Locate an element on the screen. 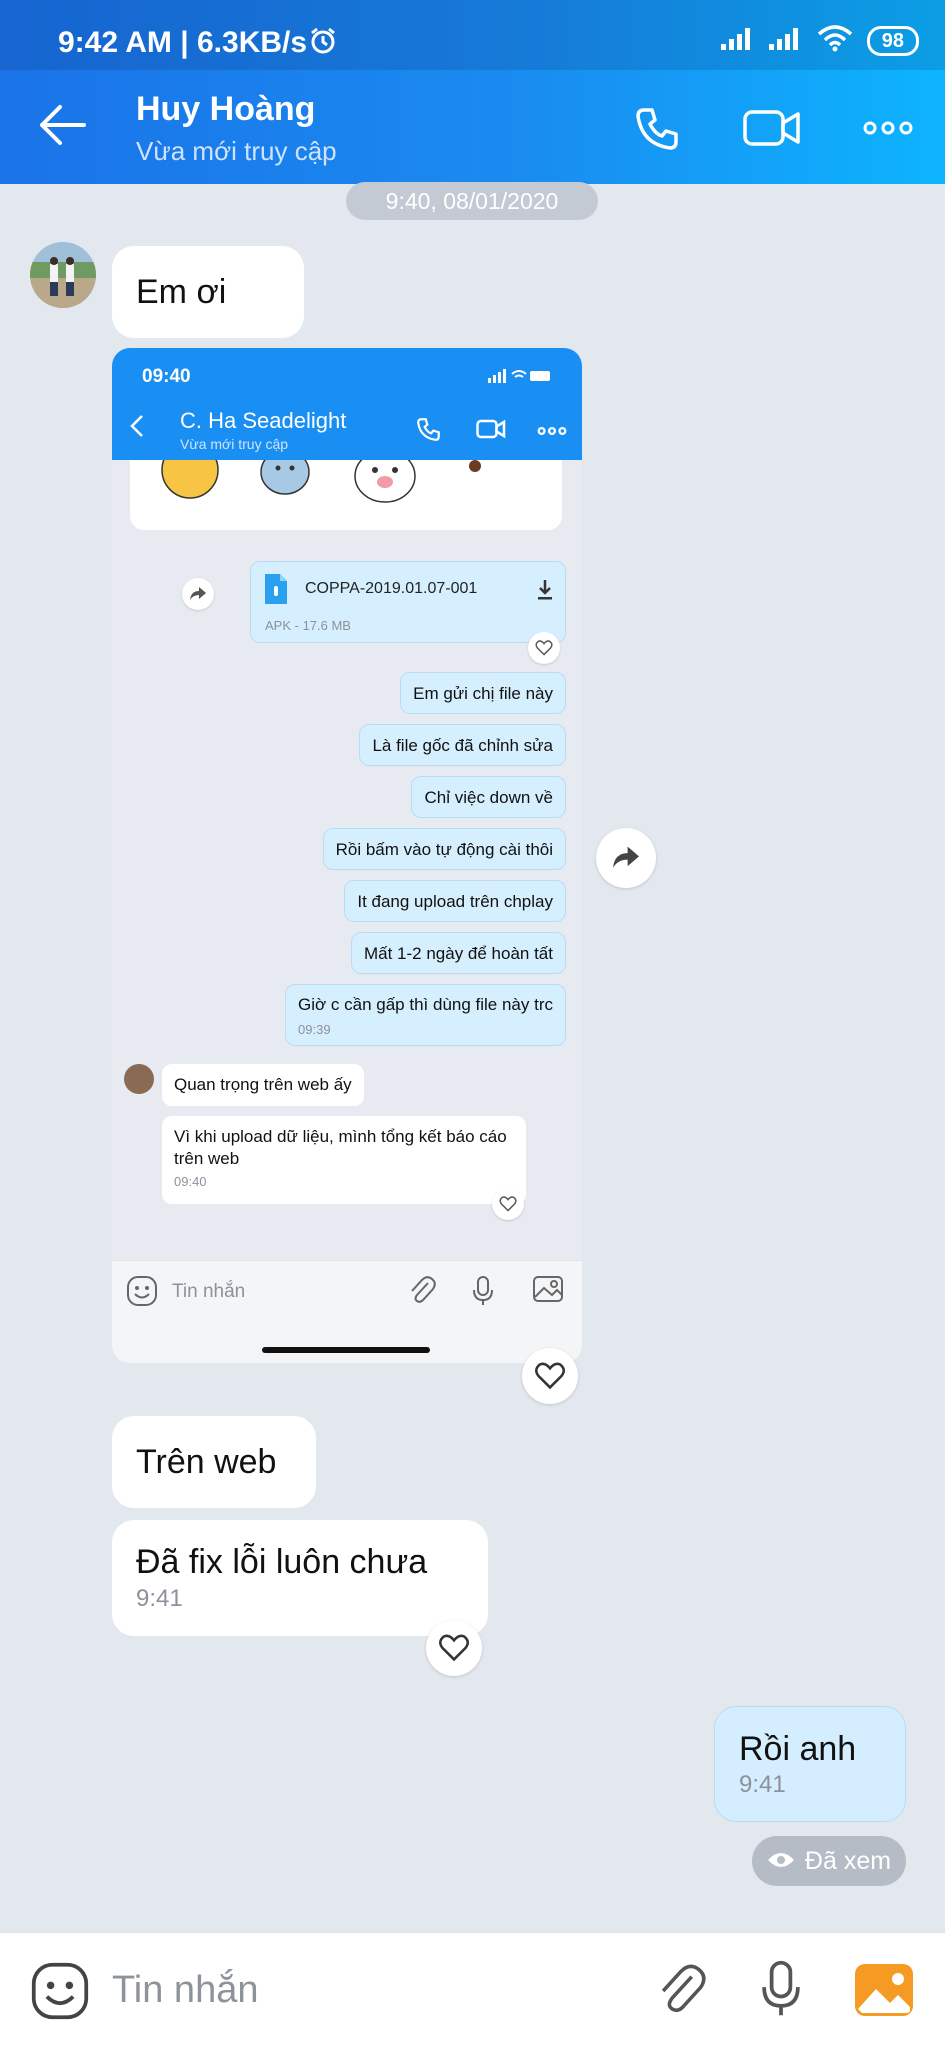  file-meta: APK - 17.6 MB is located at coordinates (308, 625).